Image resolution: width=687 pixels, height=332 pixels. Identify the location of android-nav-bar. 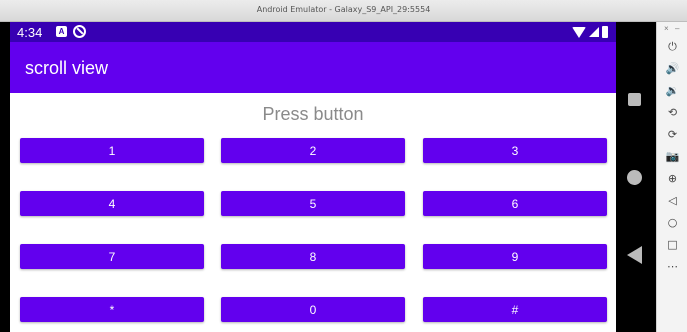
(636, 177).